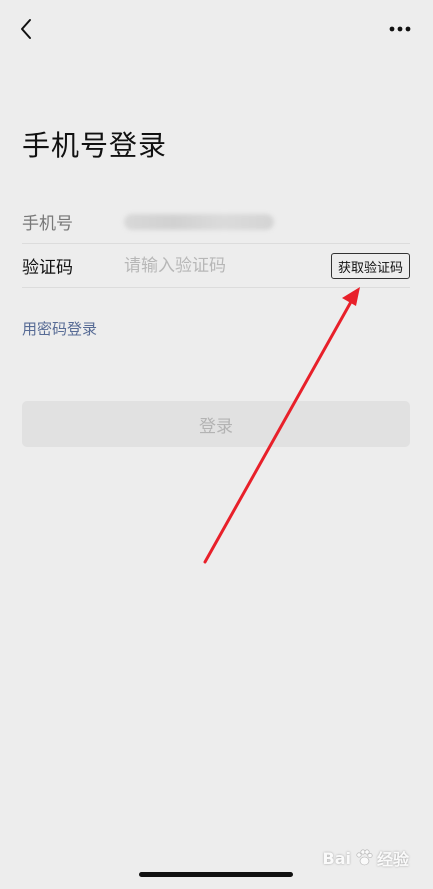 Image resolution: width=433 pixels, height=889 pixels. What do you see at coordinates (47, 224) in the screenshot?
I see `phone-label: 手机号` at bounding box center [47, 224].